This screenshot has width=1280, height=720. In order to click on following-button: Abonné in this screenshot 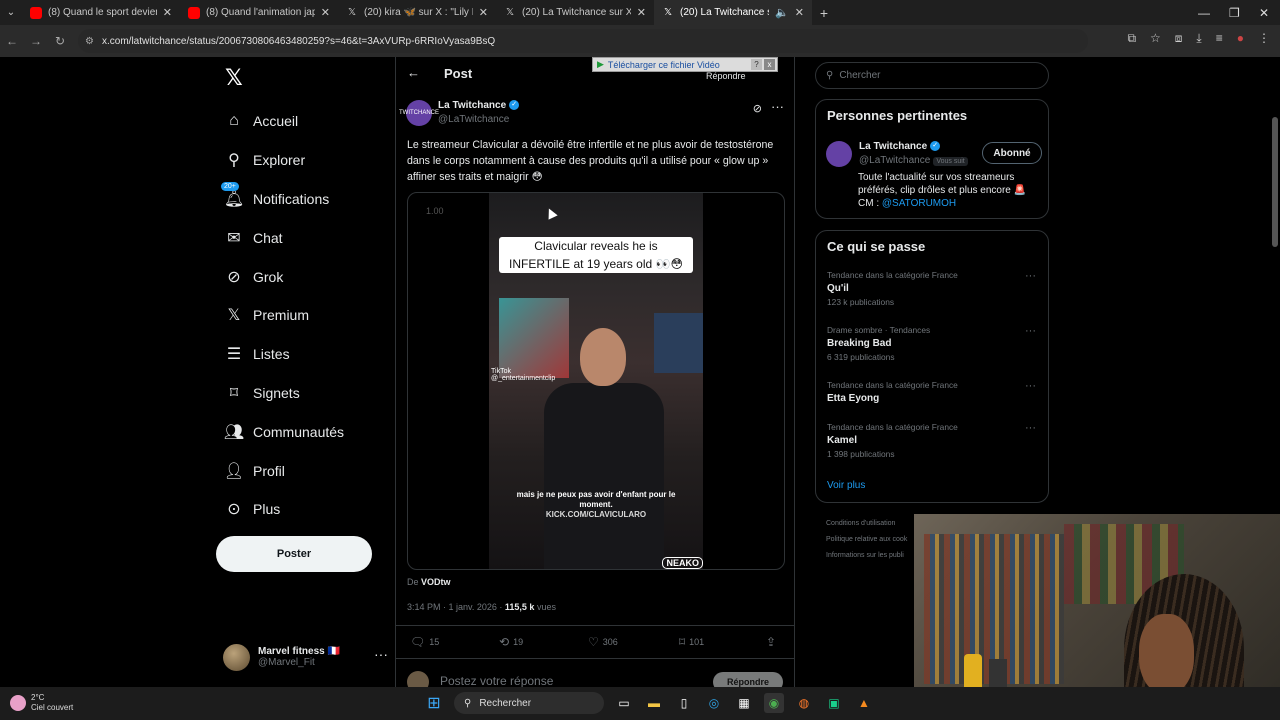, I will do `click(1012, 153)`.